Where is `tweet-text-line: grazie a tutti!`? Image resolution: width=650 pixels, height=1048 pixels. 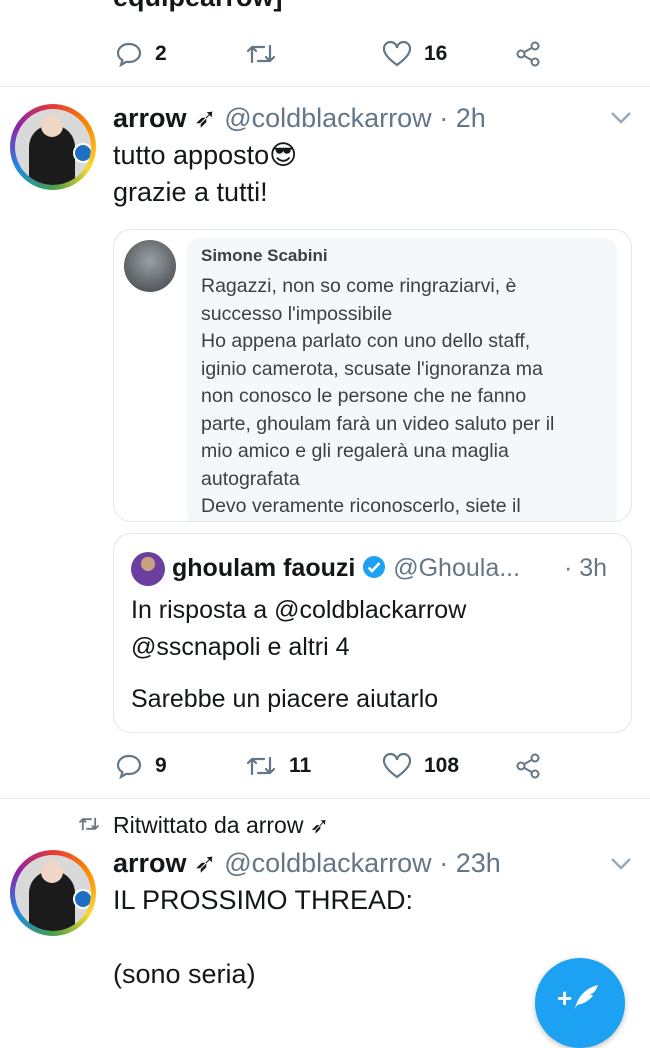
tweet-text-line: grazie a tutti! is located at coordinates (190, 192).